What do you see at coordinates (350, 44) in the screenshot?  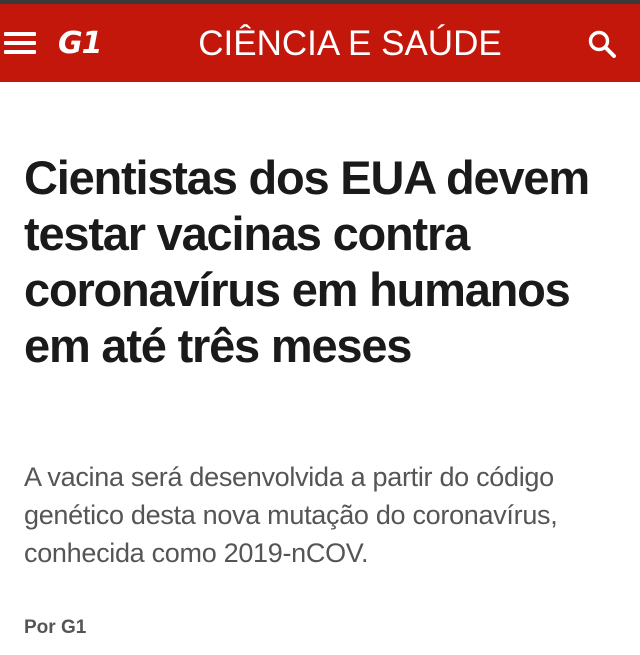 I see `section-title: CIÊNCIA E SAÚDE` at bounding box center [350, 44].